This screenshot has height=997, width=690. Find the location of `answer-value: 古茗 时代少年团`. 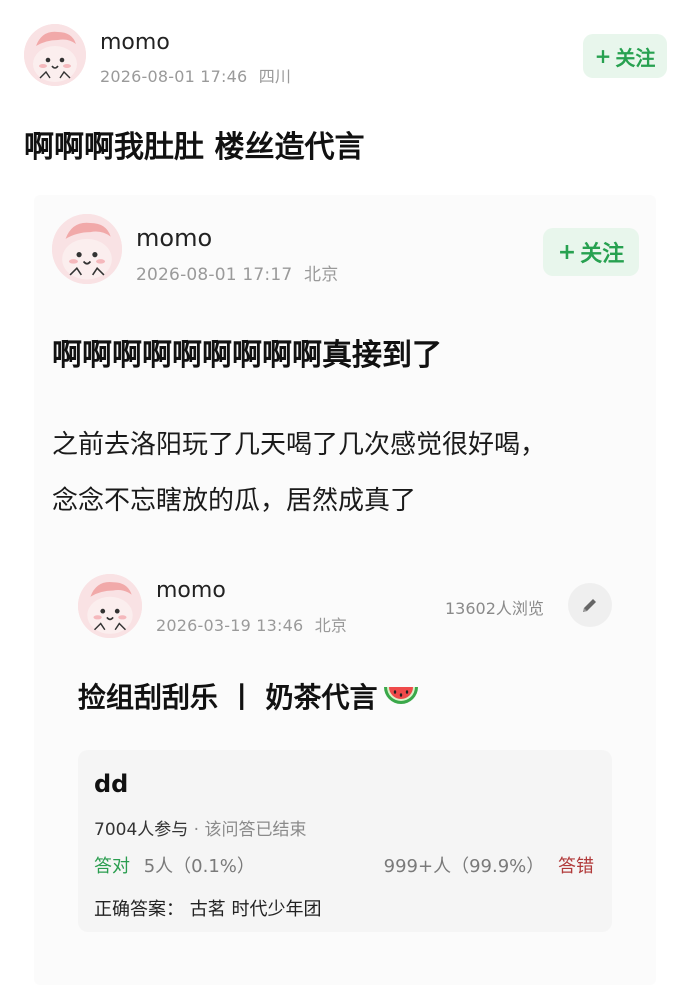

answer-value: 古茗 时代少年团 is located at coordinates (255, 909).